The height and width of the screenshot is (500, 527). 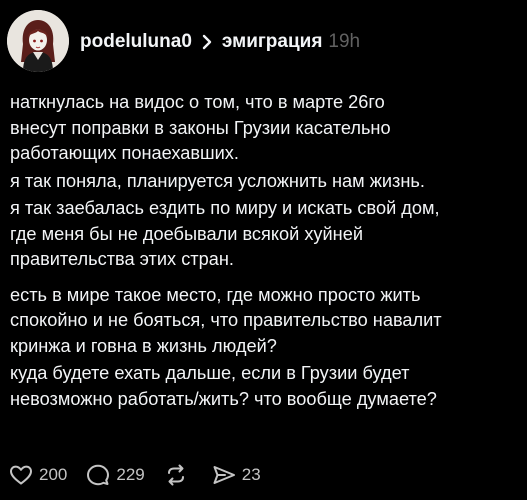 I want to click on repost-button, so click(x=176, y=475).